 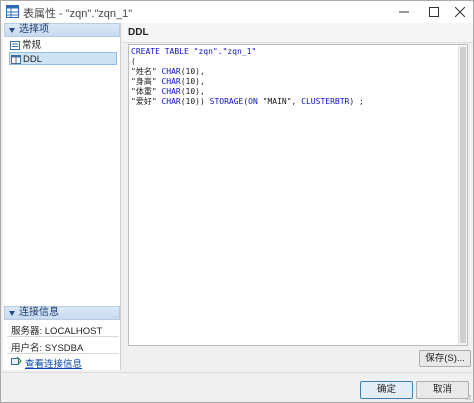 What do you see at coordinates (57, 331) in the screenshot?
I see `server-info: 服务器: LOCALHOST` at bounding box center [57, 331].